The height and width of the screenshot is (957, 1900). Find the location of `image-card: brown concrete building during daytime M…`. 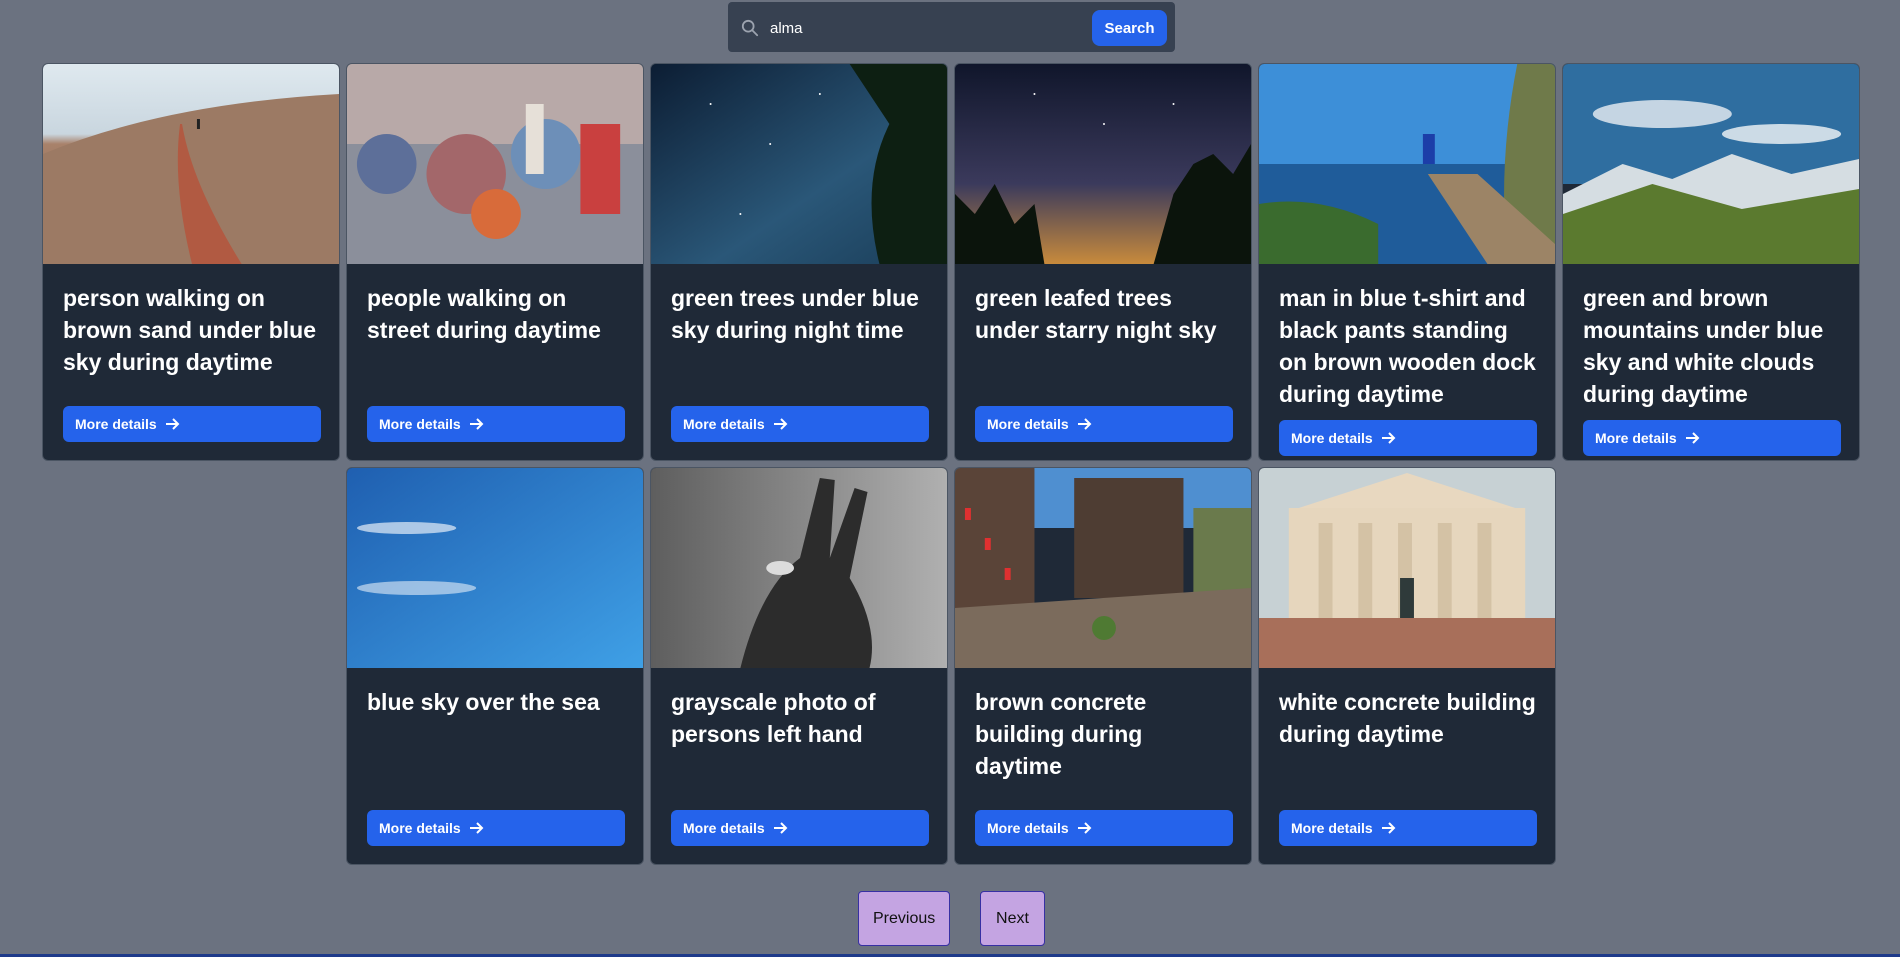

image-card: brown concrete building during daytime M… is located at coordinates (1103, 666).